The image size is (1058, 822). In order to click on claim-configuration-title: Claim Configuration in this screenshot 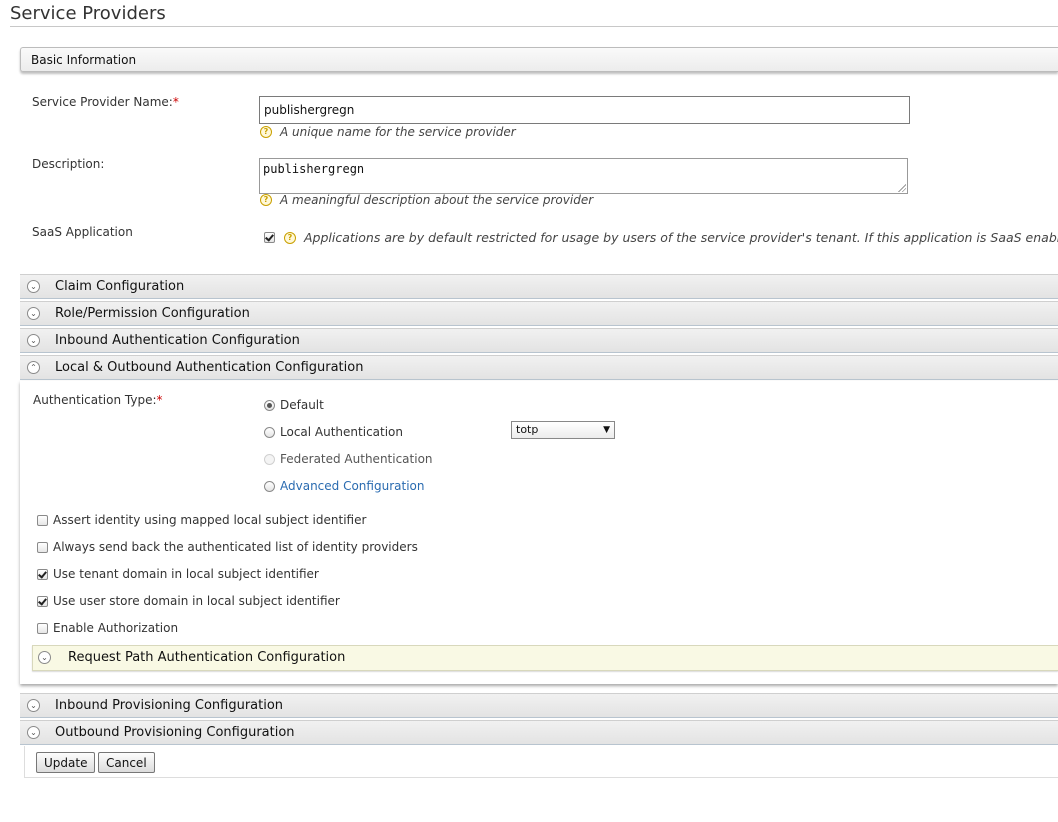, I will do `click(120, 286)`.